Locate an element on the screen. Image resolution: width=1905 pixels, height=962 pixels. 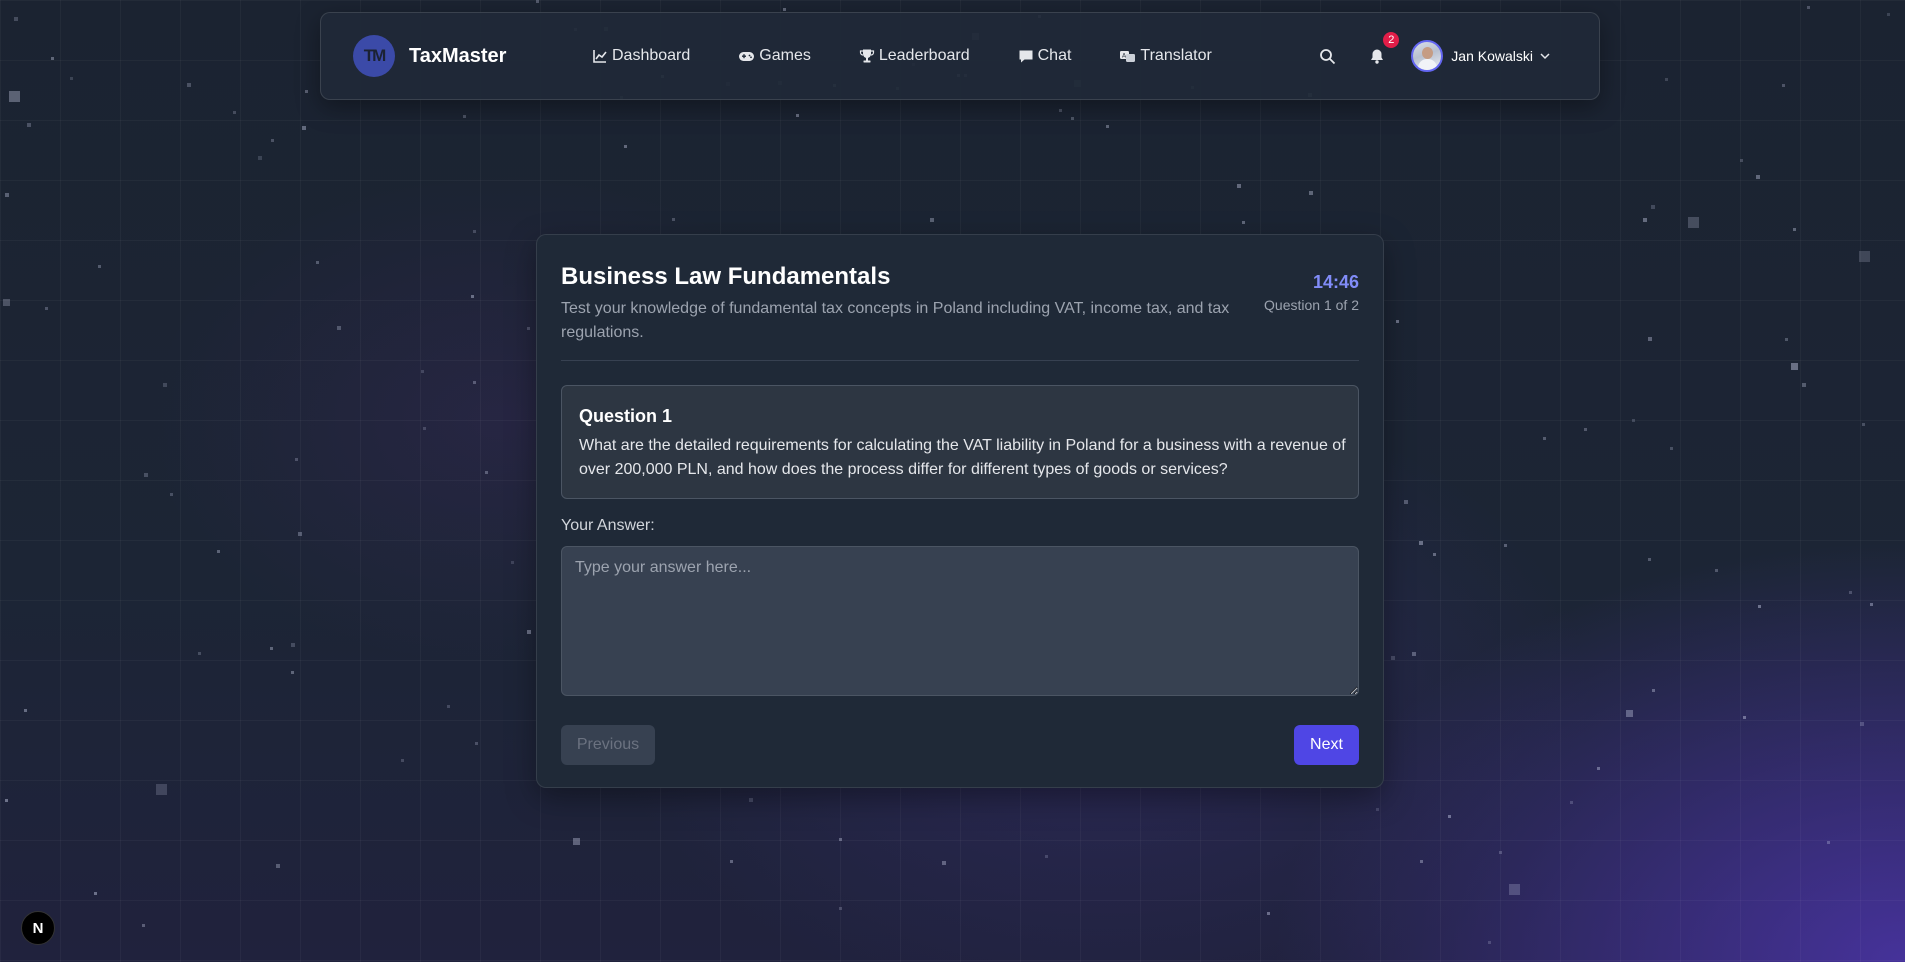
nav-link-games: Games is located at coordinates (774, 56).